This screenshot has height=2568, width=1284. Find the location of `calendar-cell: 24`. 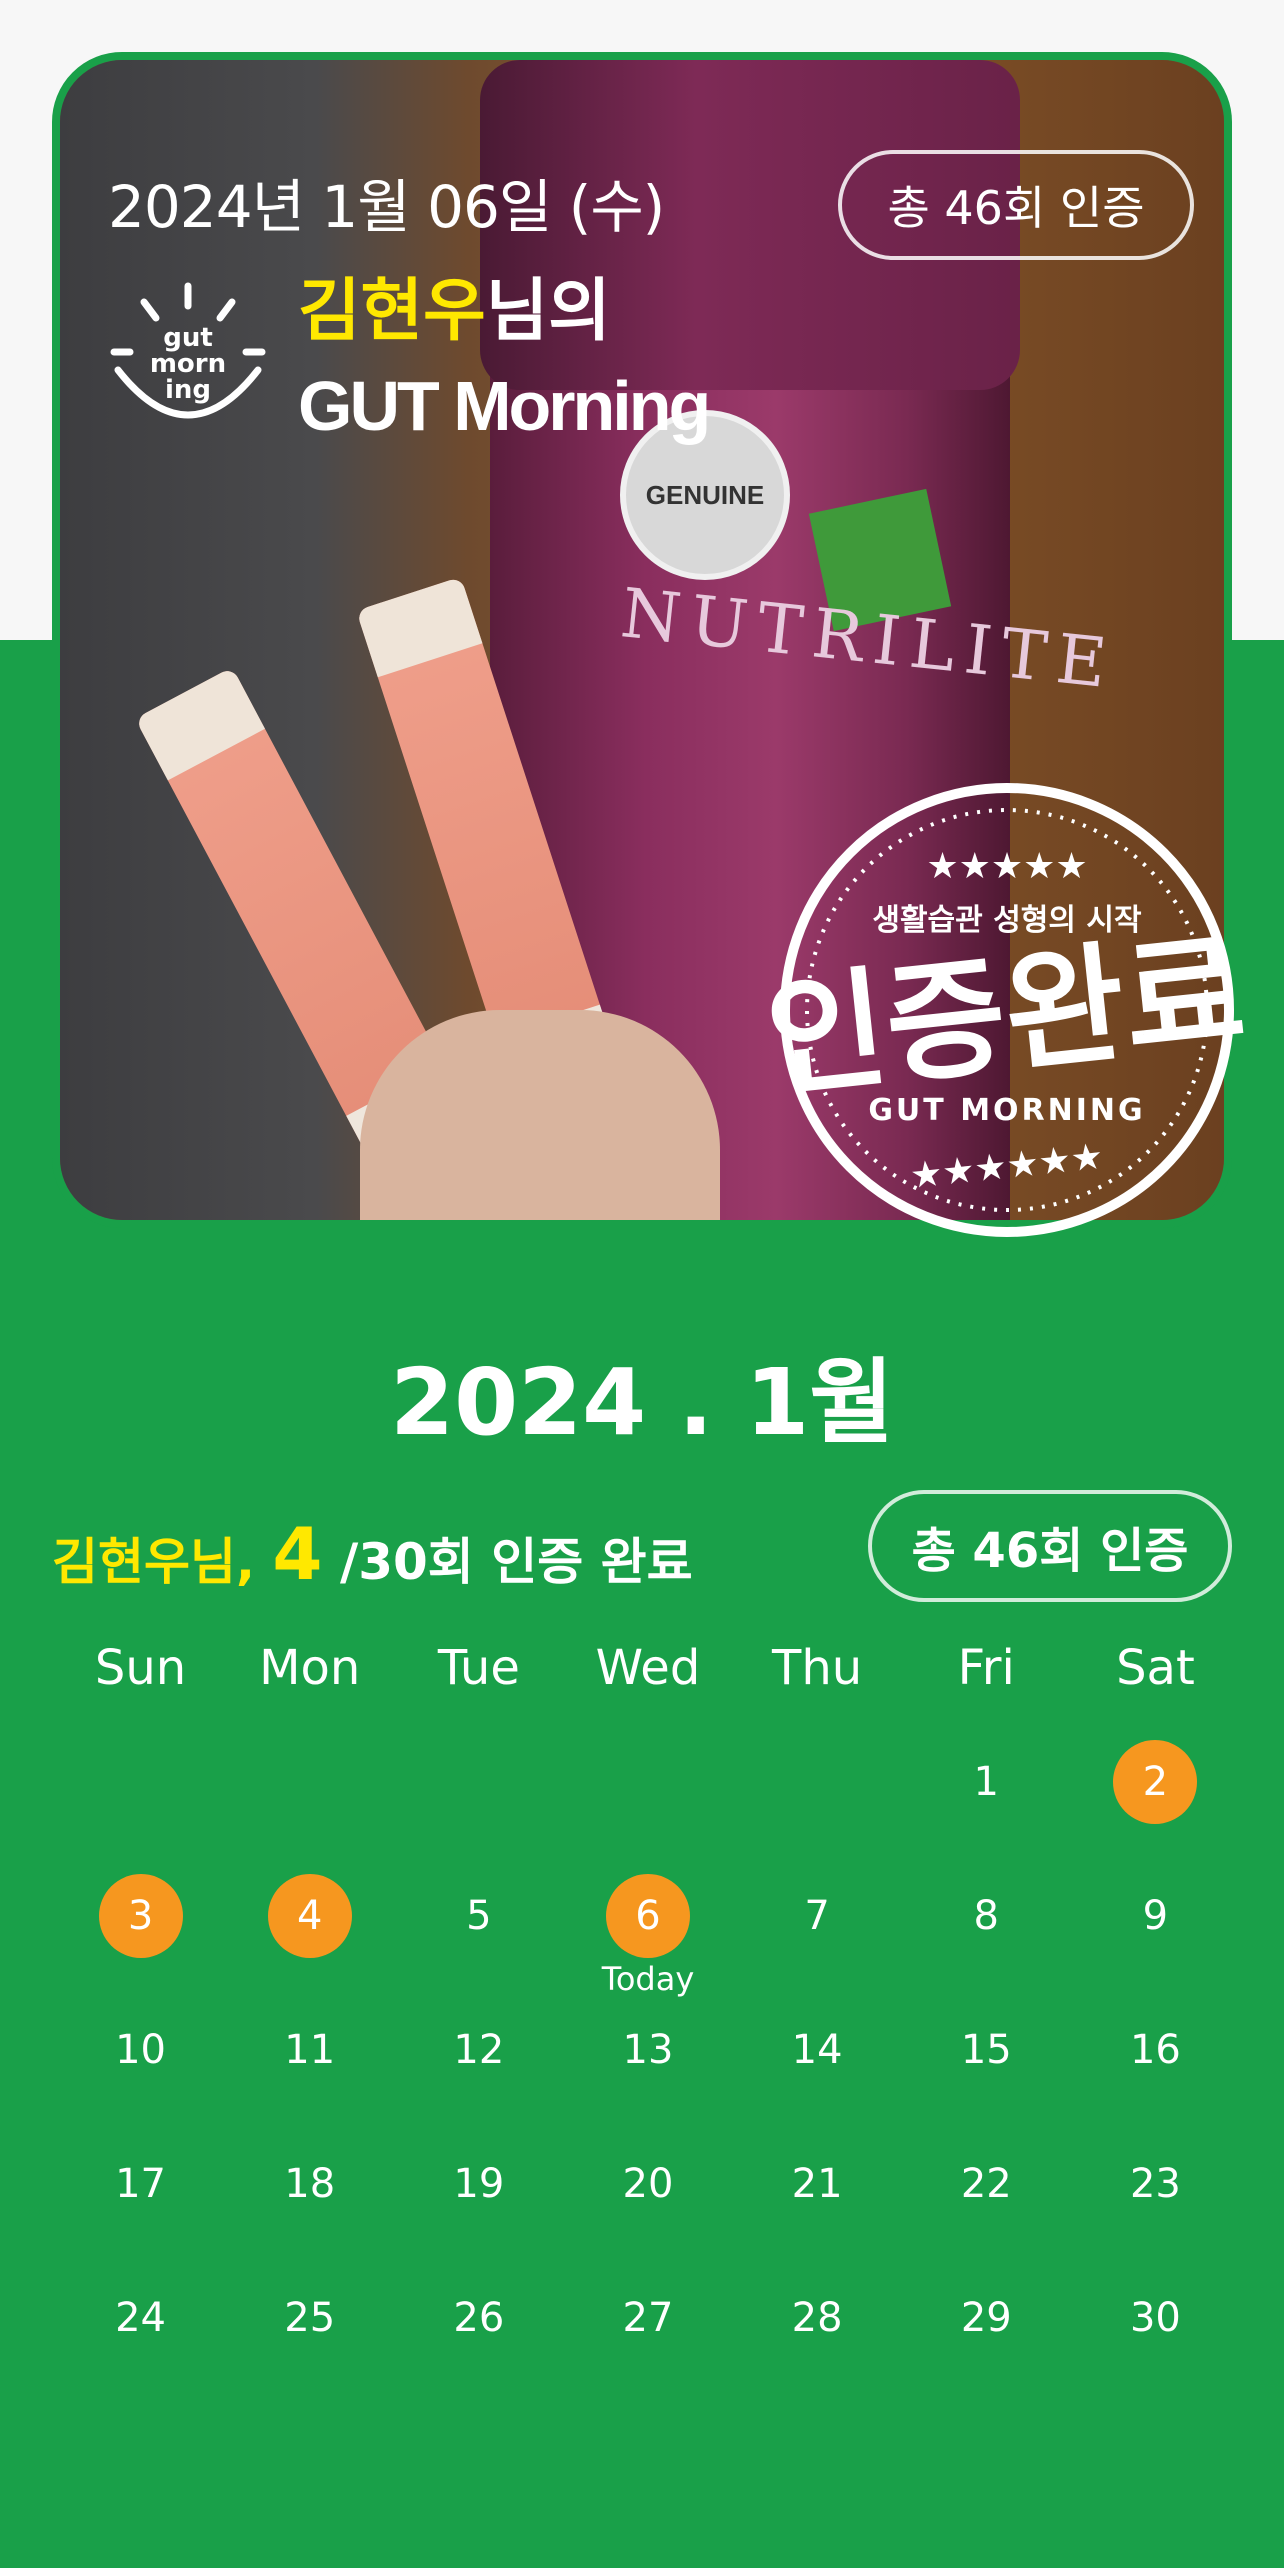

calendar-cell: 24 is located at coordinates (140, 2333).